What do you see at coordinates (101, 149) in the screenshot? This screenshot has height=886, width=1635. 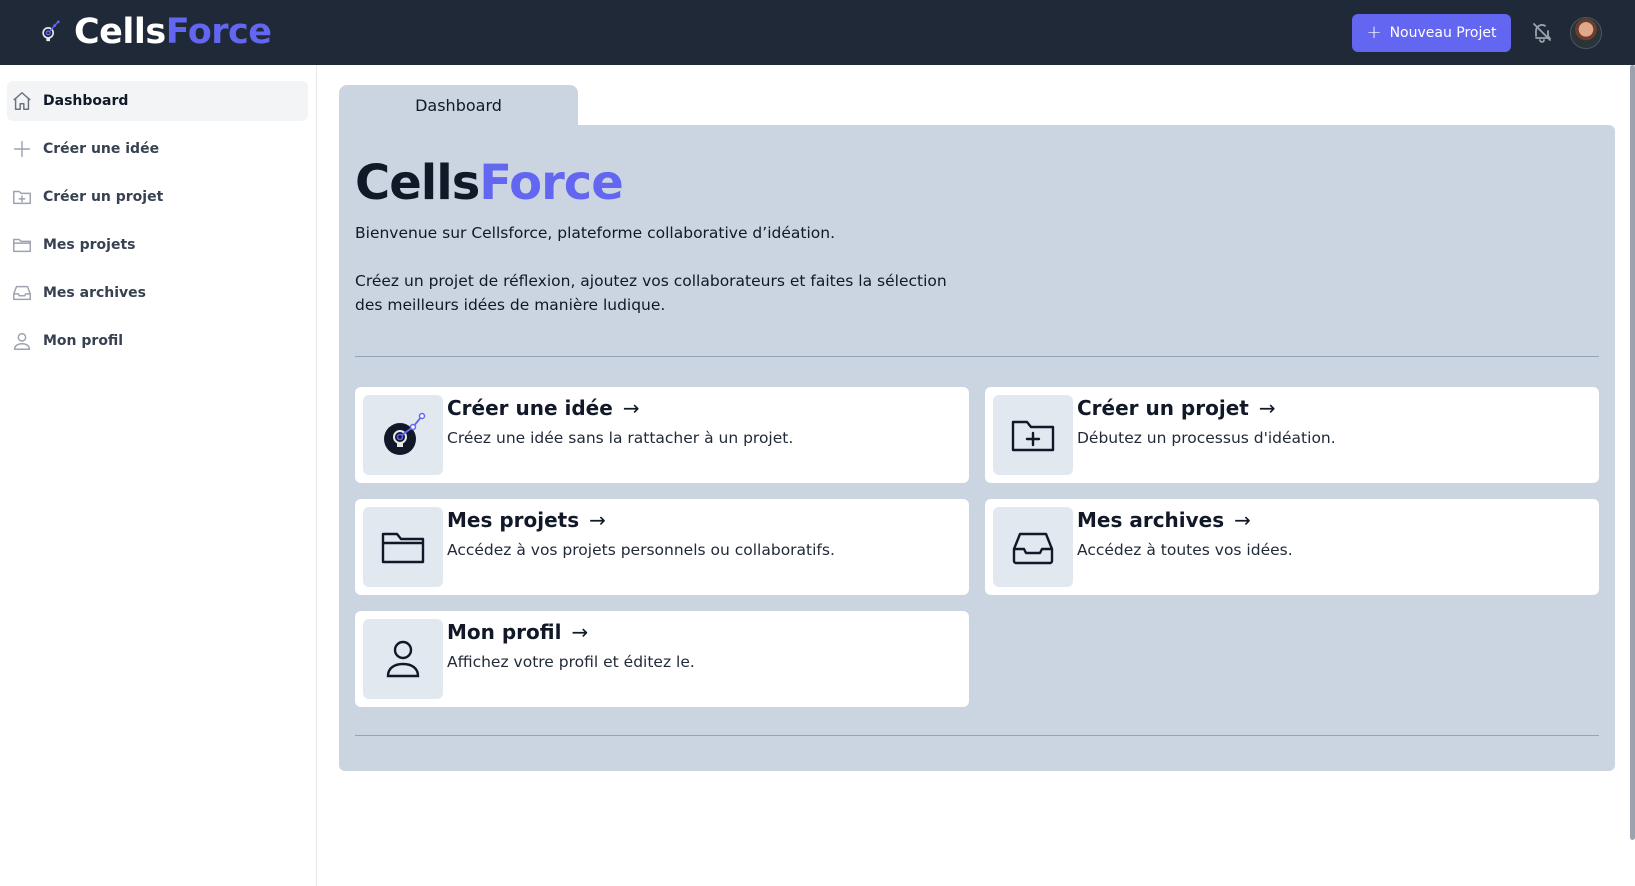 I see `sidebar-item-label: Créer une idée` at bounding box center [101, 149].